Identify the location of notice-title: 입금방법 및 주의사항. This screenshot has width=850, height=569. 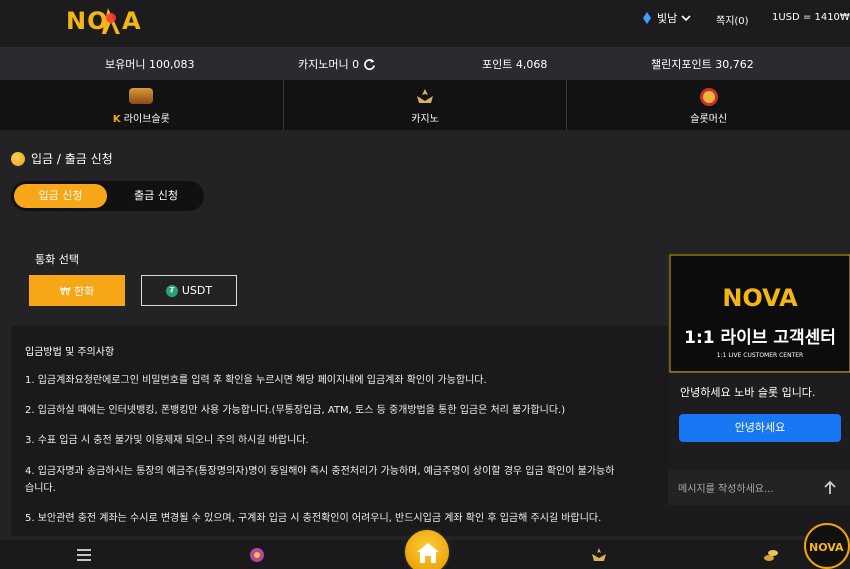
(70, 352).